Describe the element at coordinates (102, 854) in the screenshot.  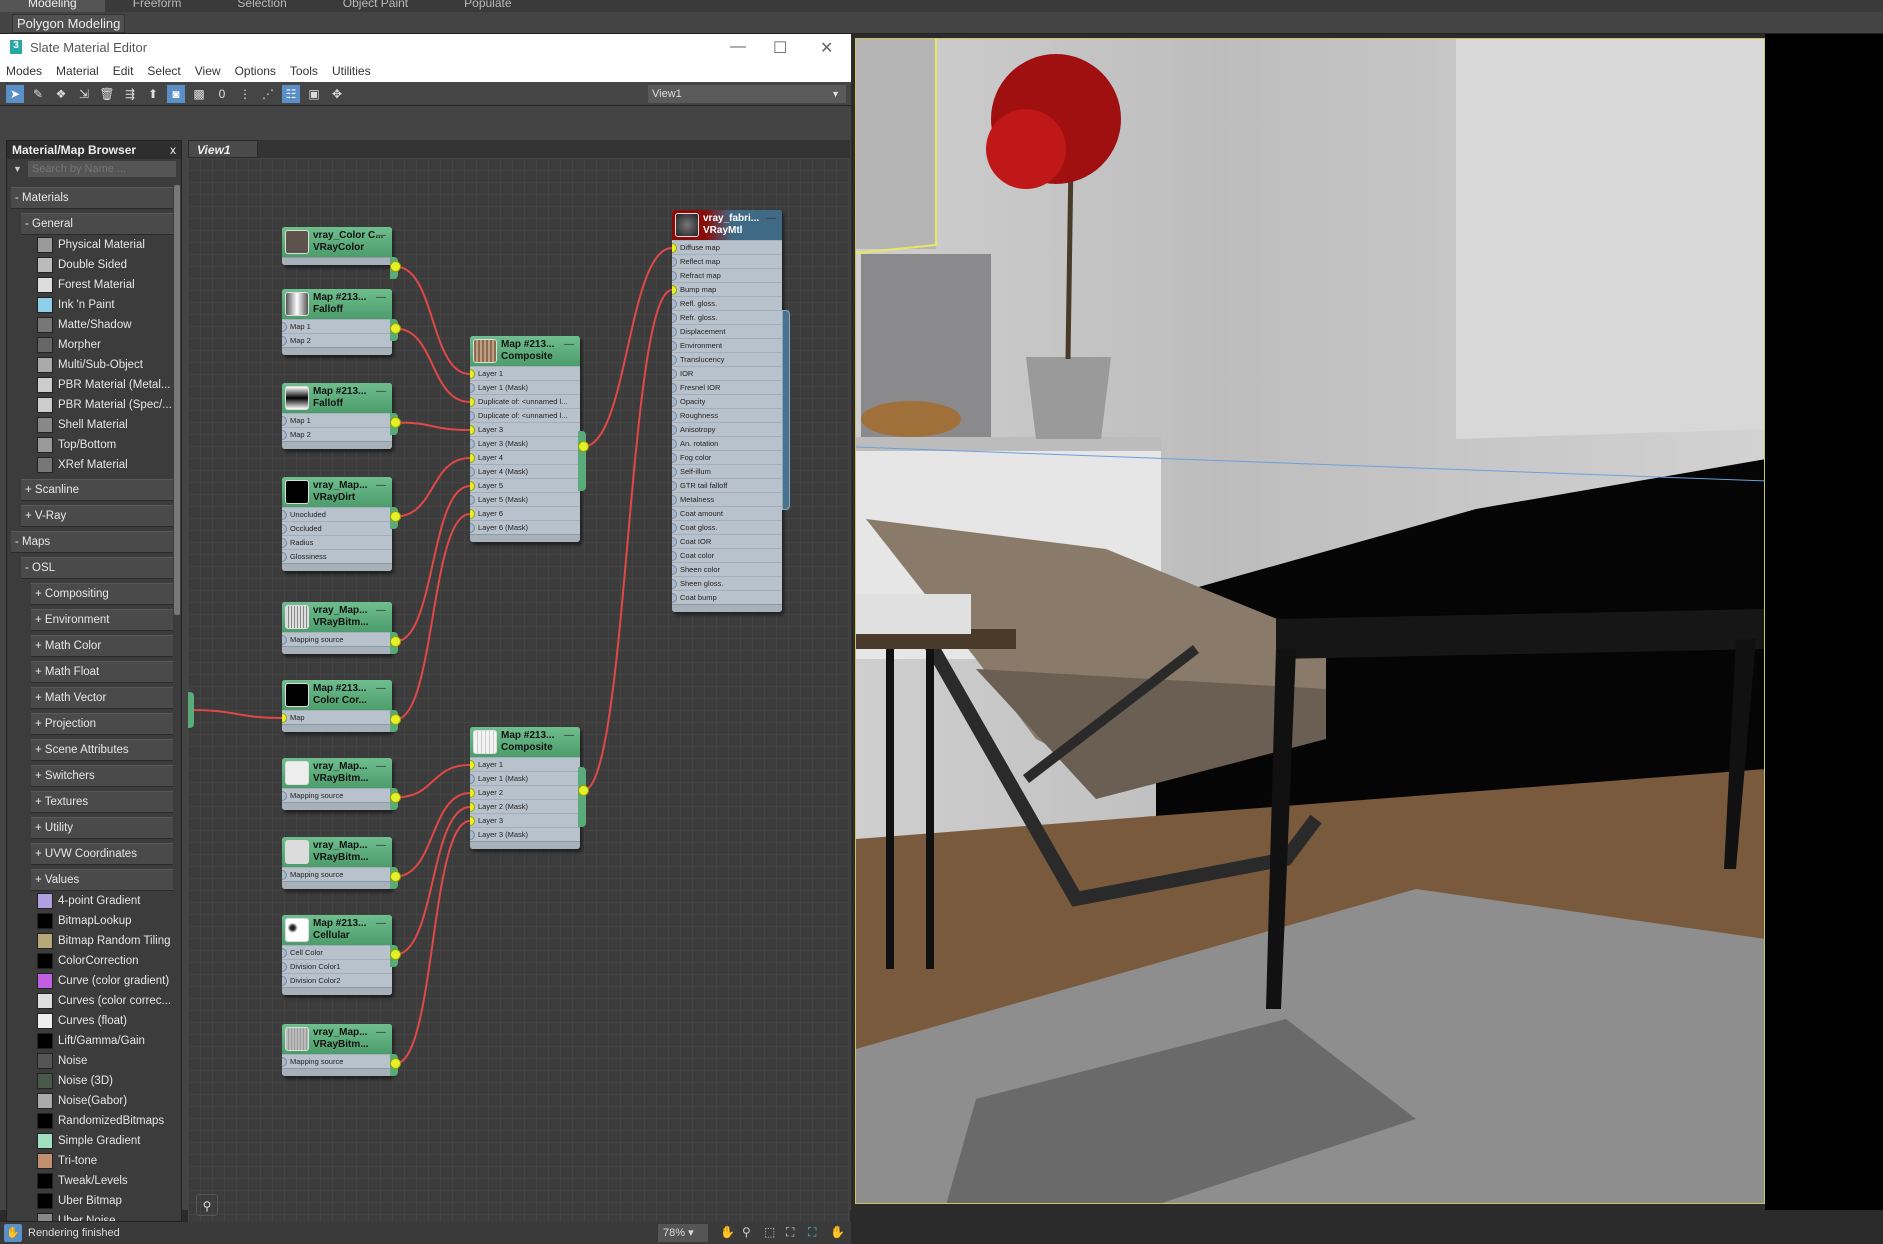
I see `browser-group: + UVW Coordinates` at that location.